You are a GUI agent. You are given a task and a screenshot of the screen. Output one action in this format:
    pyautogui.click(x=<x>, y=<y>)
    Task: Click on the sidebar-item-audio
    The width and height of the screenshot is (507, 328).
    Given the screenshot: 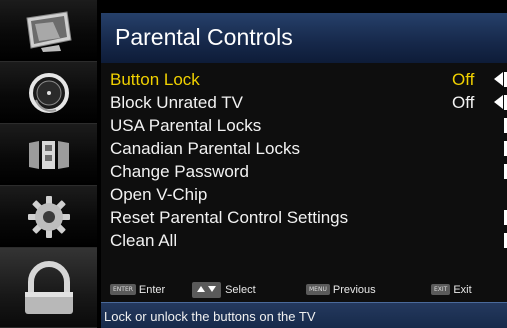 What is the action you would take?
    pyautogui.click(x=48, y=93)
    